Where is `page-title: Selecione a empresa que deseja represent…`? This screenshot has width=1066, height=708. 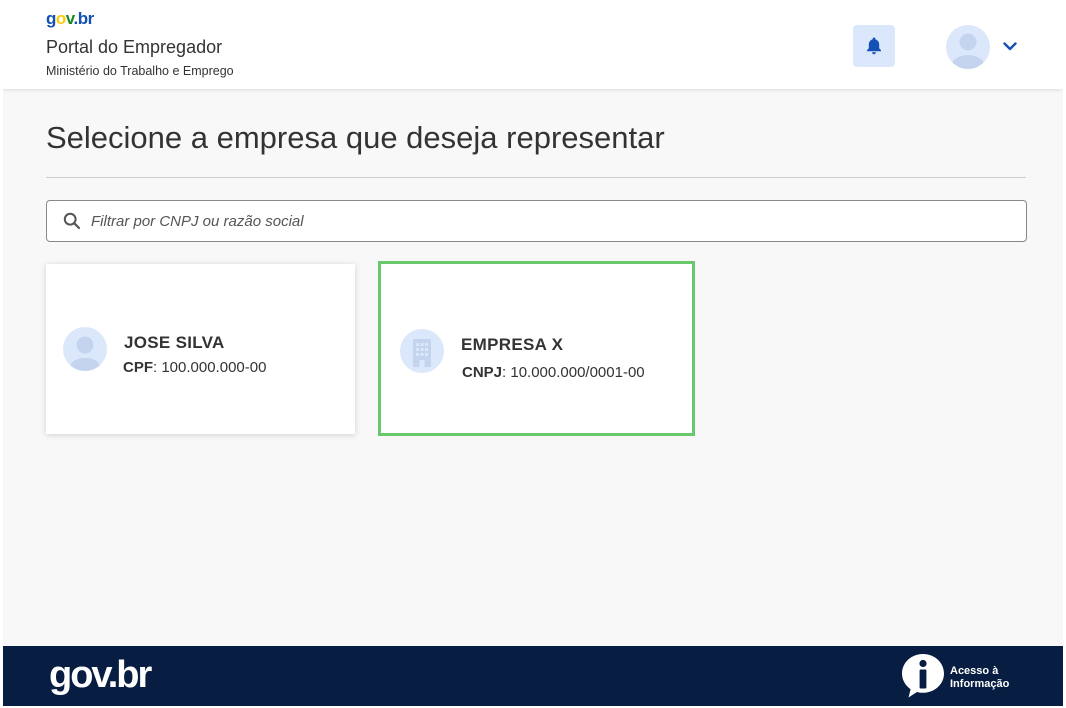 page-title: Selecione a empresa que deseja represent… is located at coordinates (355, 137).